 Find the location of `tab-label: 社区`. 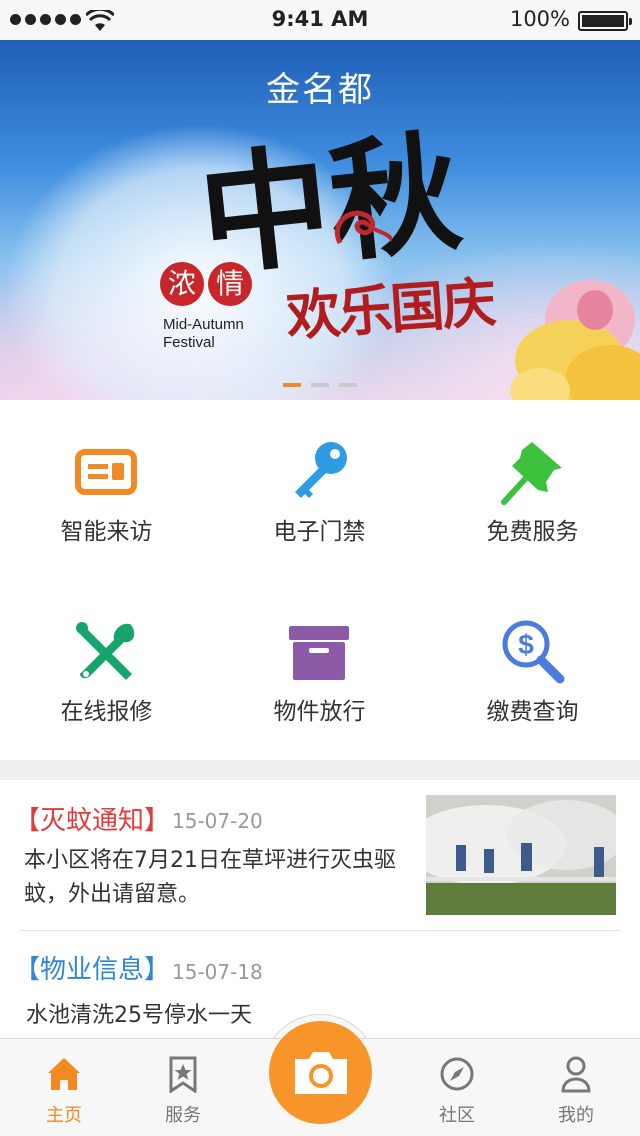

tab-label: 社区 is located at coordinates (457, 1115).